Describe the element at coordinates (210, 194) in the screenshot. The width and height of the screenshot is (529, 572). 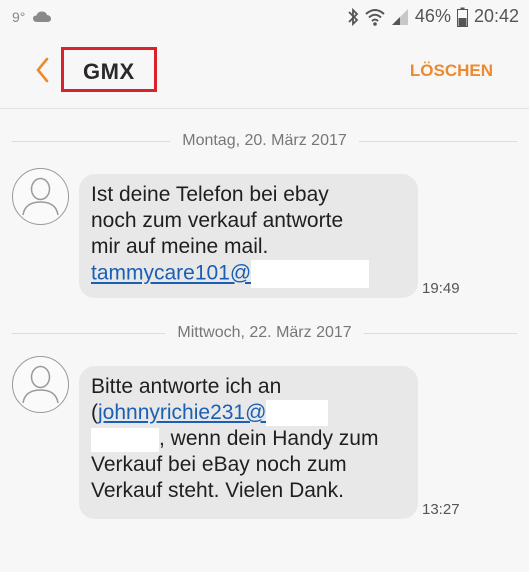
I see `message-line: Ist deine Telefon bei ebay` at that location.